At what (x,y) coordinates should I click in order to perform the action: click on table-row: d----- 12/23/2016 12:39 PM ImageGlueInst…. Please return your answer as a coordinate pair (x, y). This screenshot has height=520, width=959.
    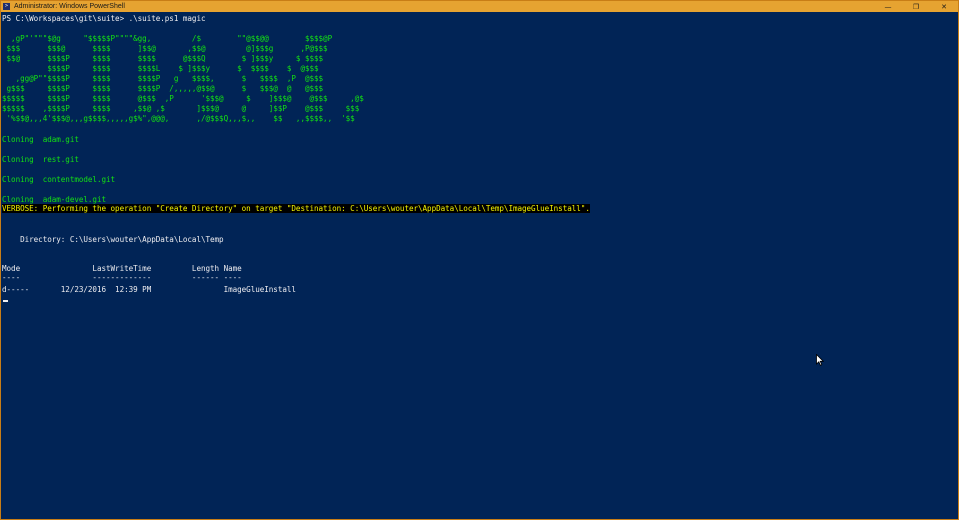
    Looking at the image, I should click on (149, 289).